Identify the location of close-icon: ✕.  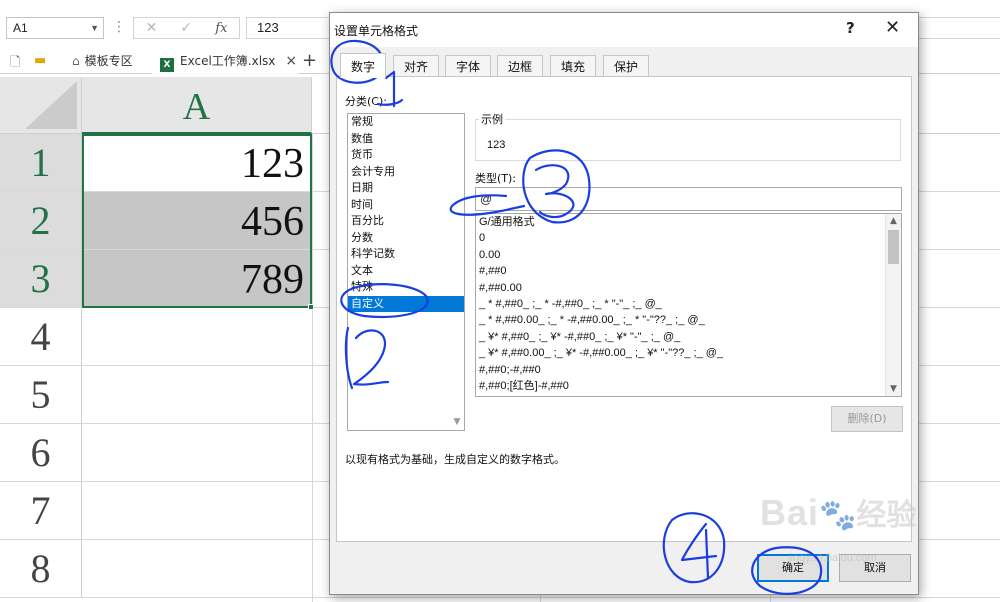
(892, 27).